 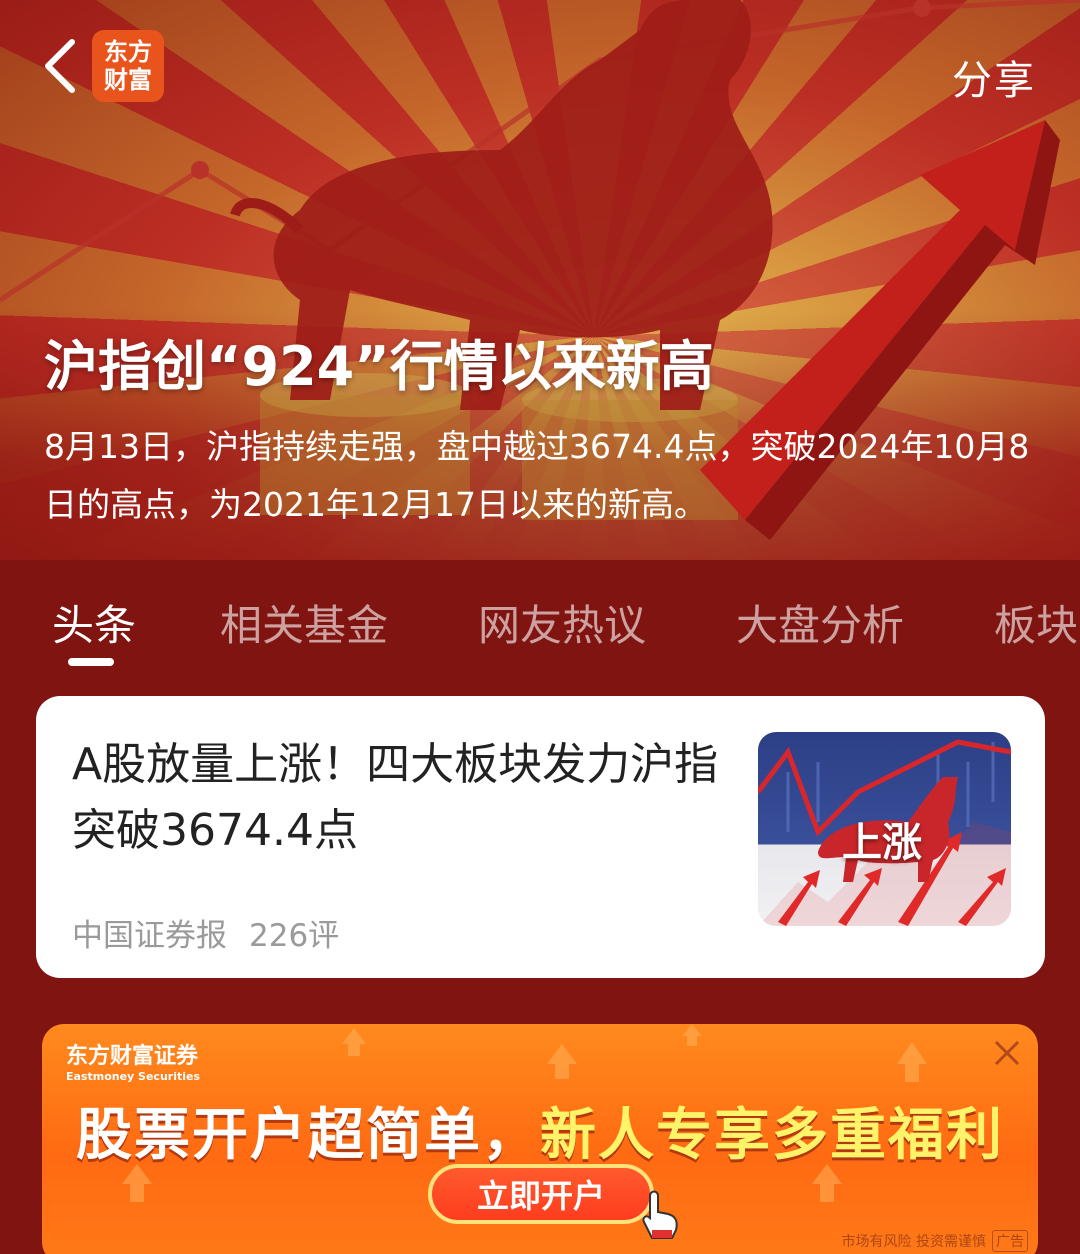 What do you see at coordinates (149, 936) in the screenshot?
I see `news-source: 中国证券报` at bounding box center [149, 936].